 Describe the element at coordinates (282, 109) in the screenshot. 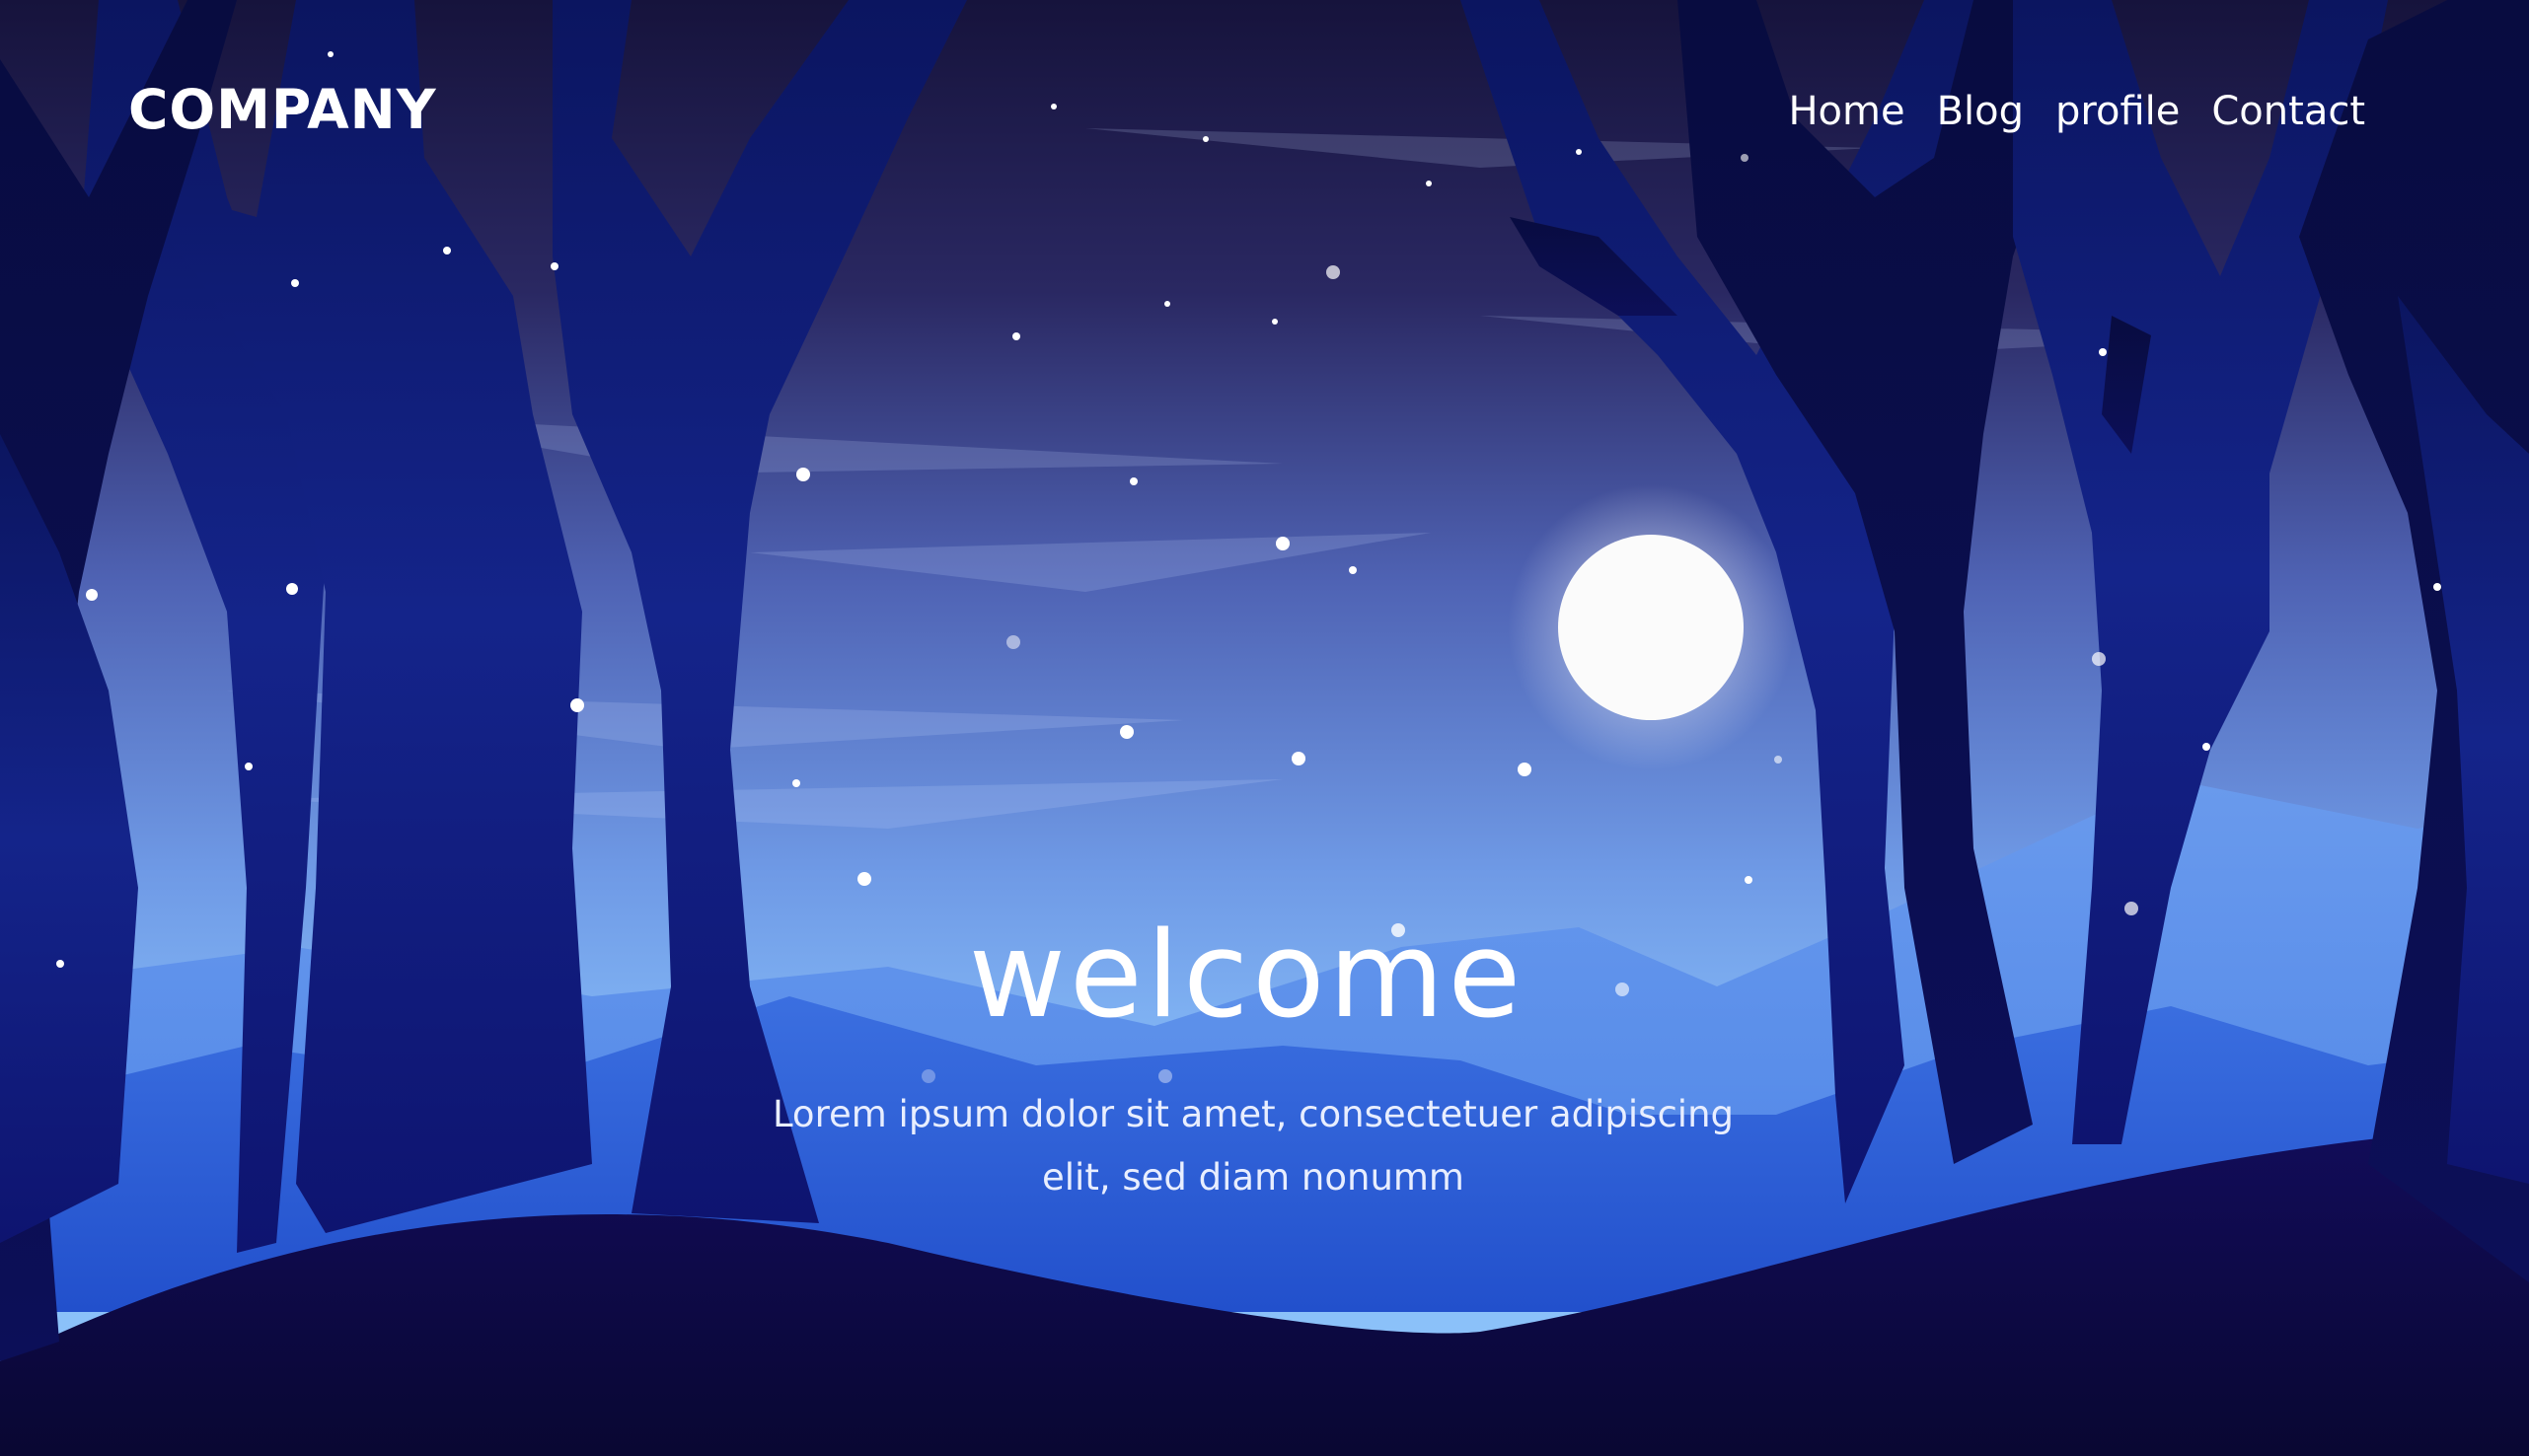

I see `company-logo: COMPANY` at that location.